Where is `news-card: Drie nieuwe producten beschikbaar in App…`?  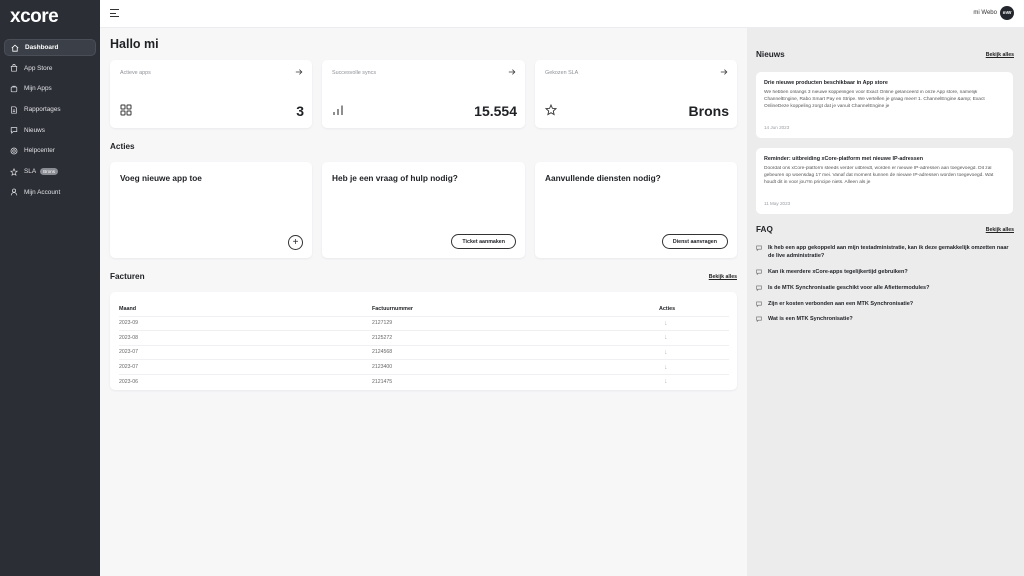
news-card: Drie nieuwe producten beschikbaar in App… is located at coordinates (884, 105).